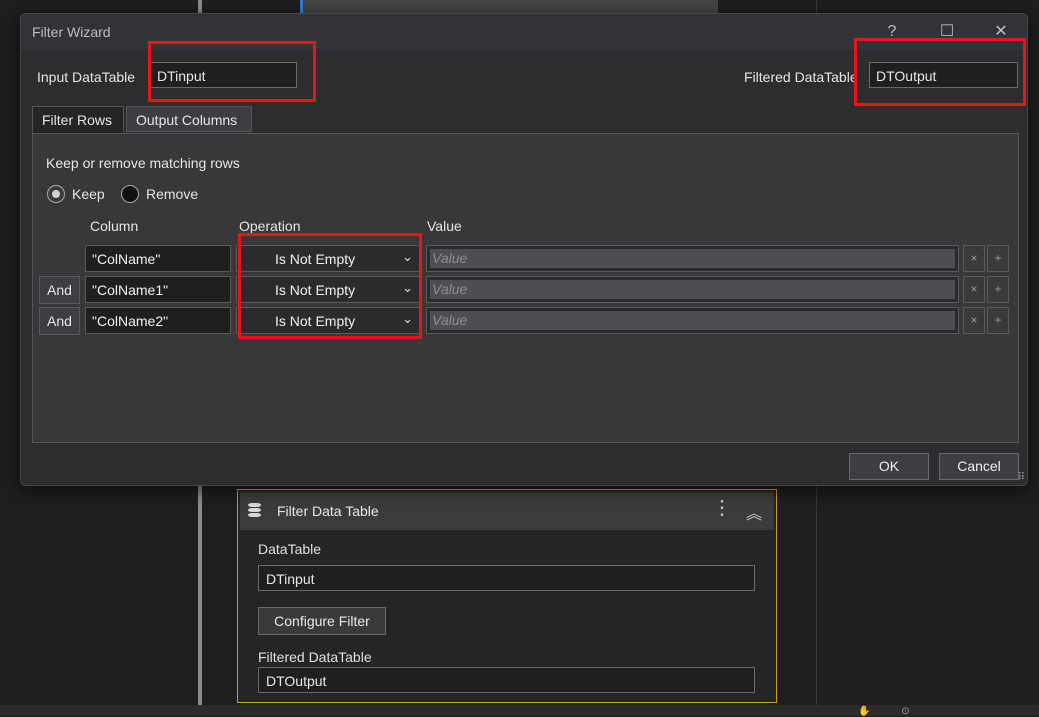  I want to click on filter-row: And "ColName1" Is Not Empty ⌄ Value × +, so click(526, 290).